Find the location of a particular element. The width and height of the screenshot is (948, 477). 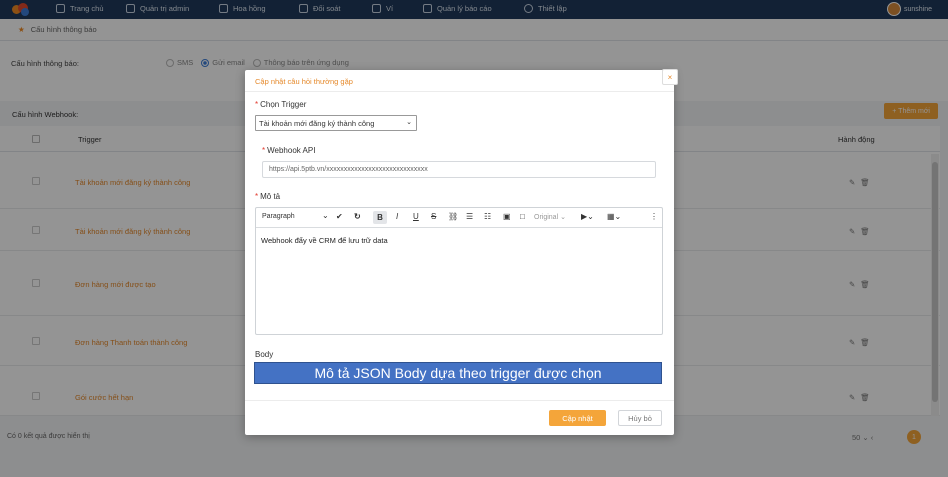

more-icon: ⋮ is located at coordinates (654, 216).